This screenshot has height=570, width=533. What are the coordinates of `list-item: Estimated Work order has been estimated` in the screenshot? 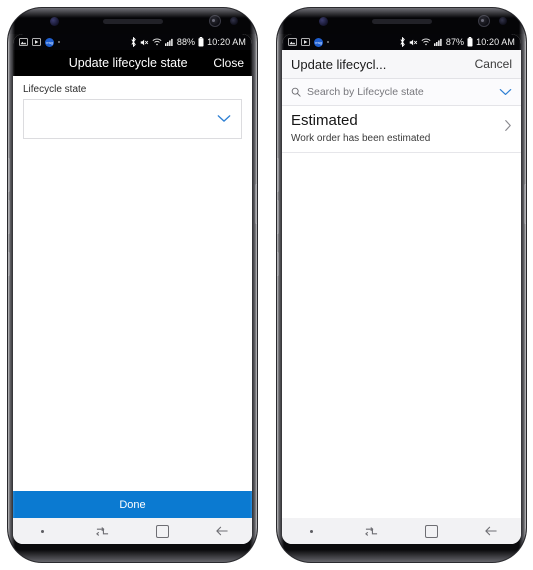 It's located at (401, 129).